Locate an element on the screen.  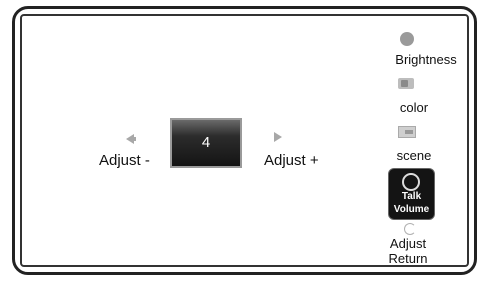
menu-item-color: color is located at coordinates (414, 107).